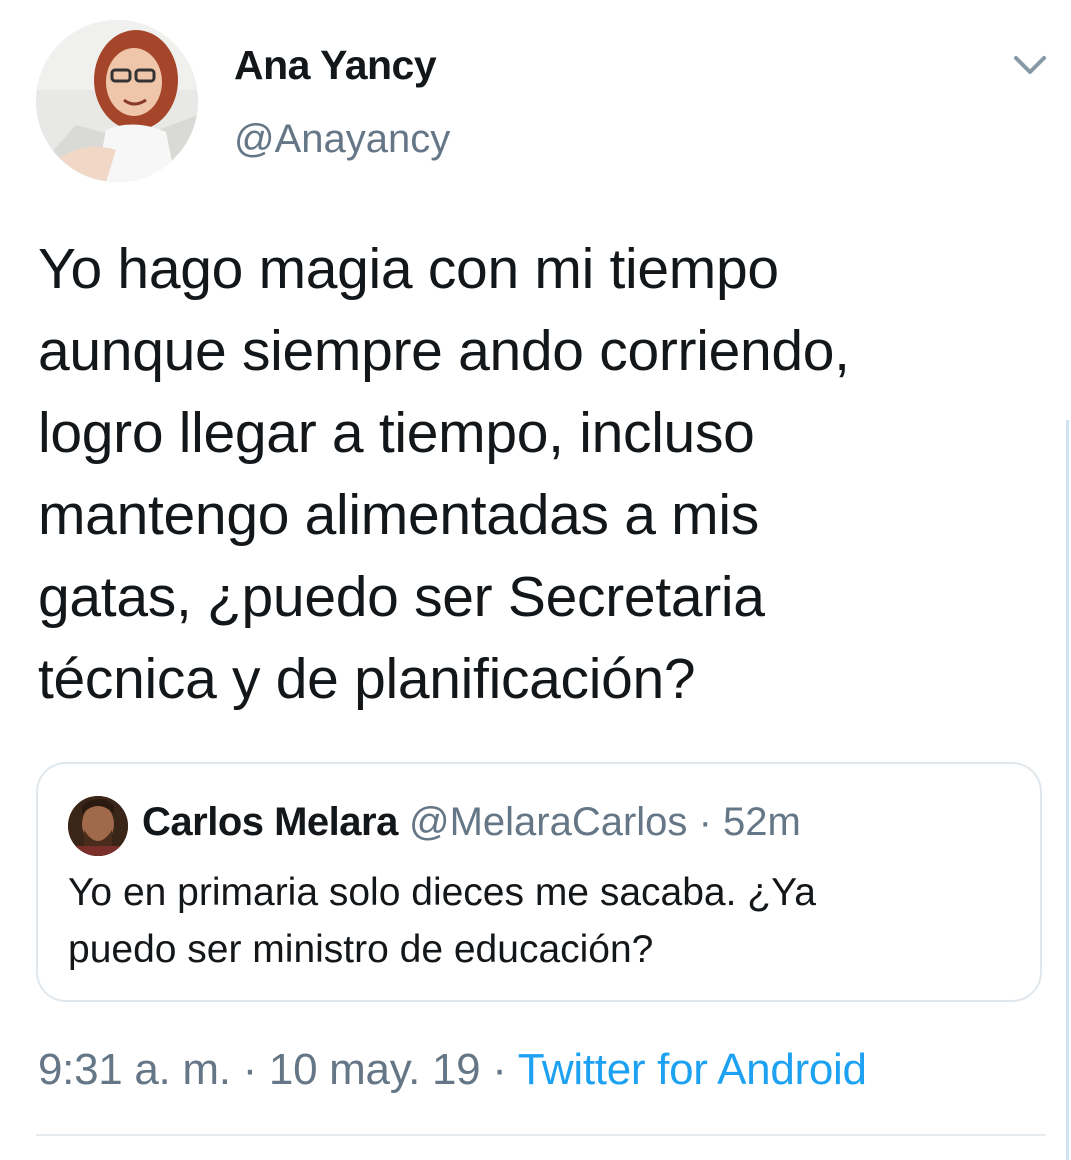 The image size is (1071, 1160). What do you see at coordinates (335, 65) in the screenshot?
I see `author-name: Ana Yancy` at bounding box center [335, 65].